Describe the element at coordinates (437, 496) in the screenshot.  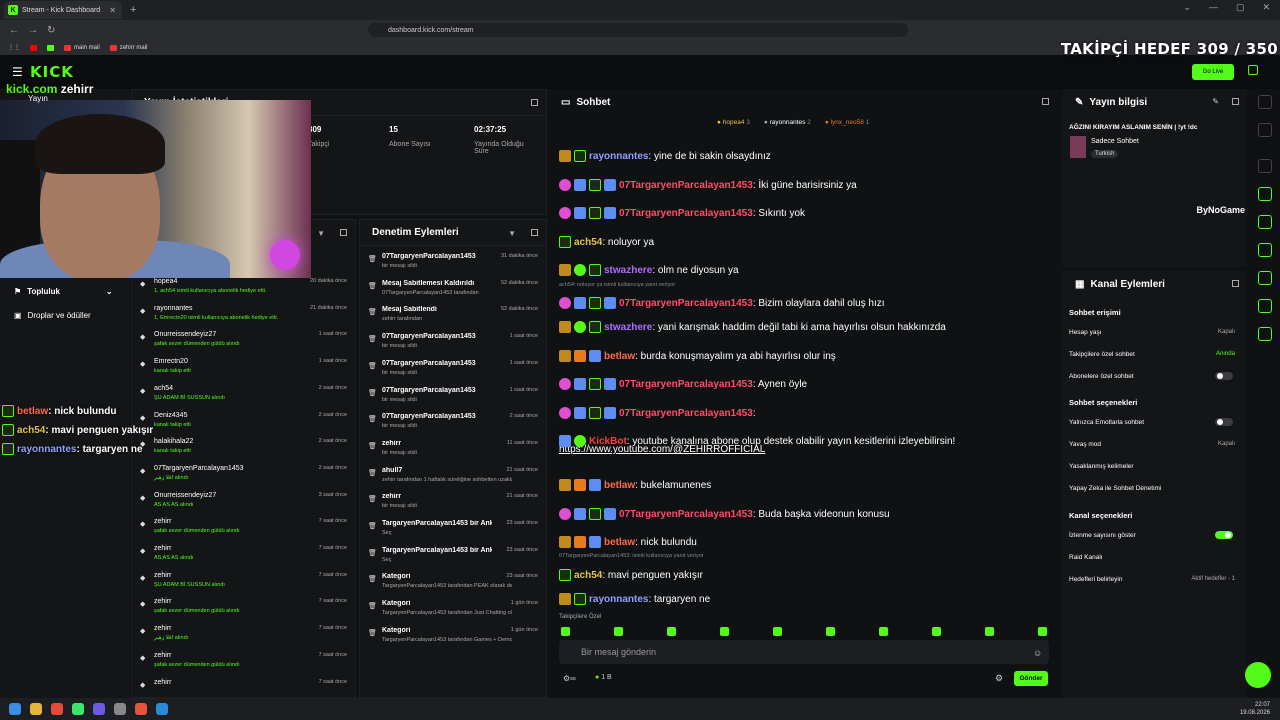
I see `mod-user: zehirr` at that location.